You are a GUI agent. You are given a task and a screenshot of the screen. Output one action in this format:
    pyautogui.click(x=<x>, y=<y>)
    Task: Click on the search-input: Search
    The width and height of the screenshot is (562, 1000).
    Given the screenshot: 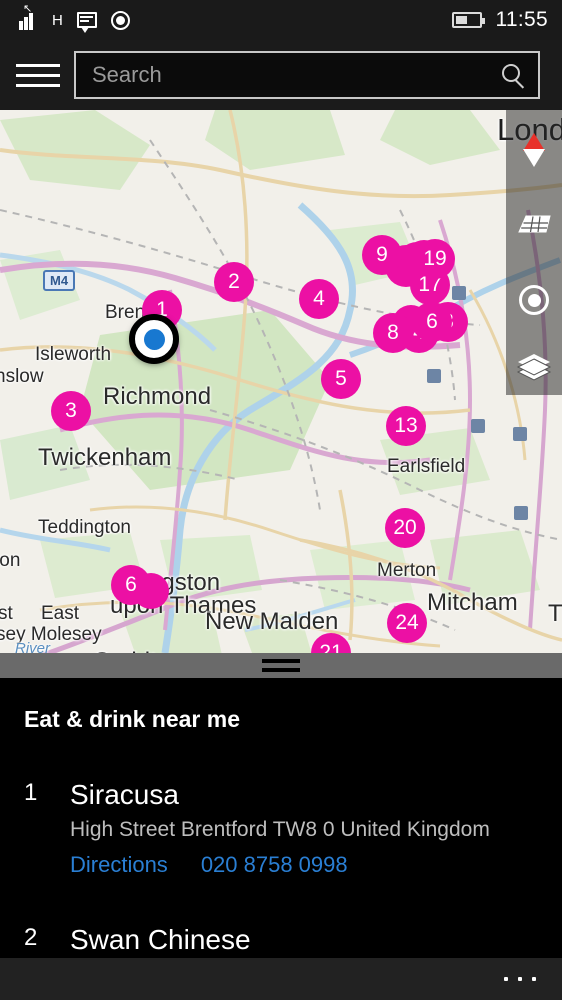 What is the action you would take?
    pyautogui.click(x=307, y=75)
    